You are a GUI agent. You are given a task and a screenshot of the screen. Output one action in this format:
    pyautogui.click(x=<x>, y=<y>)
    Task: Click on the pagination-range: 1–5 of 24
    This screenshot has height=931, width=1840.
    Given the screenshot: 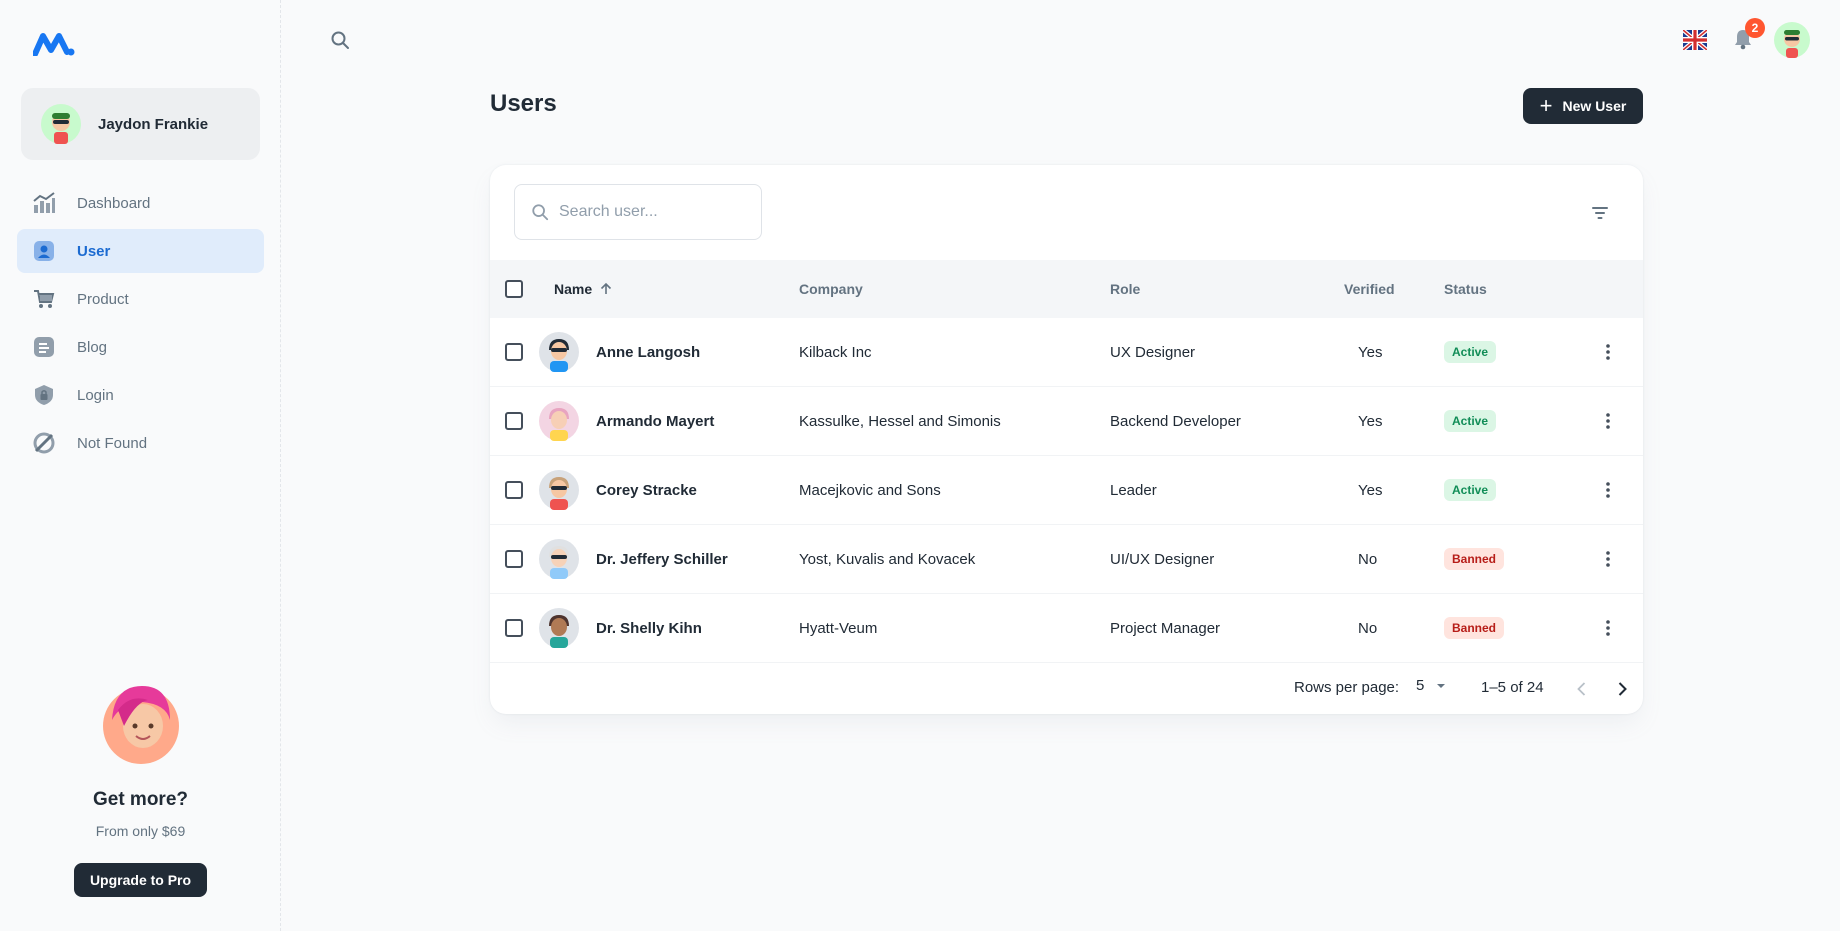 What is the action you would take?
    pyautogui.click(x=1512, y=687)
    